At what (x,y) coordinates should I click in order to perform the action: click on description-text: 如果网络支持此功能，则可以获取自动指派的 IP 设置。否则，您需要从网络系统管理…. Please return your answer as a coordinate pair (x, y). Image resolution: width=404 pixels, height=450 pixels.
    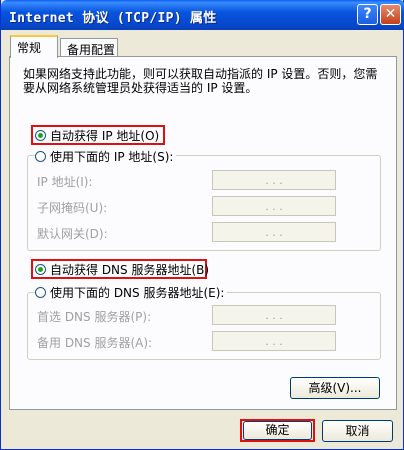
    Looking at the image, I should click on (200, 81).